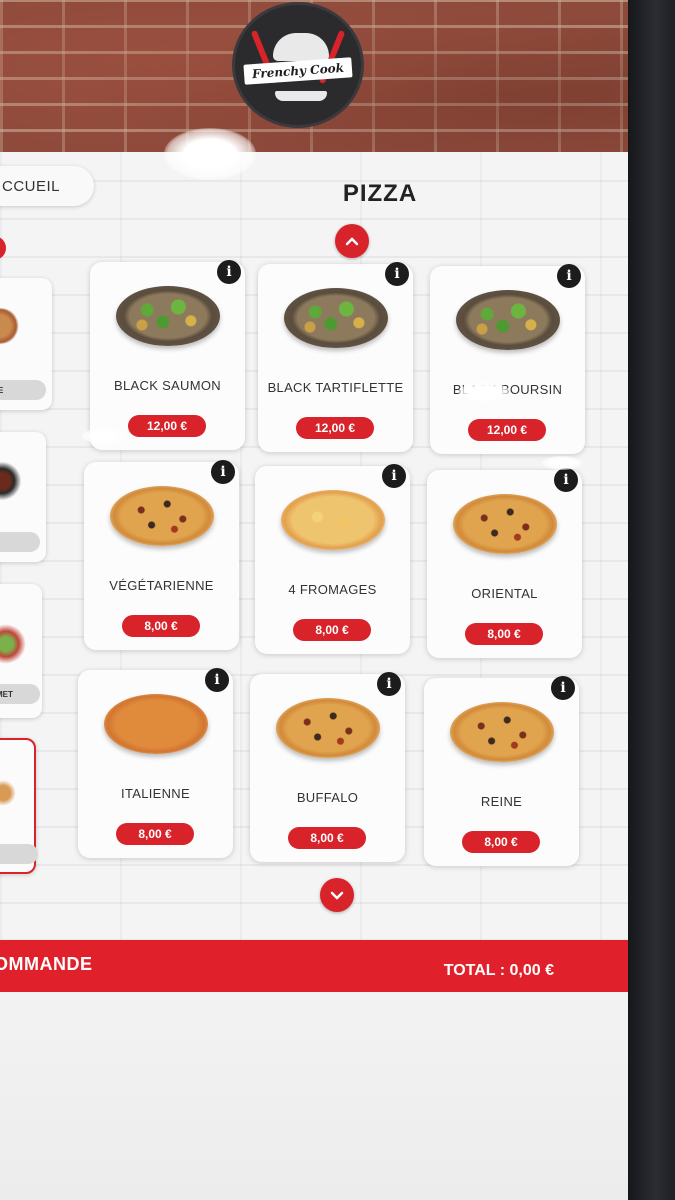 The width and height of the screenshot is (675, 1200). Describe the element at coordinates (155, 763) in the screenshot. I see `product-card: i ITALIENNE 8,00 €` at that location.